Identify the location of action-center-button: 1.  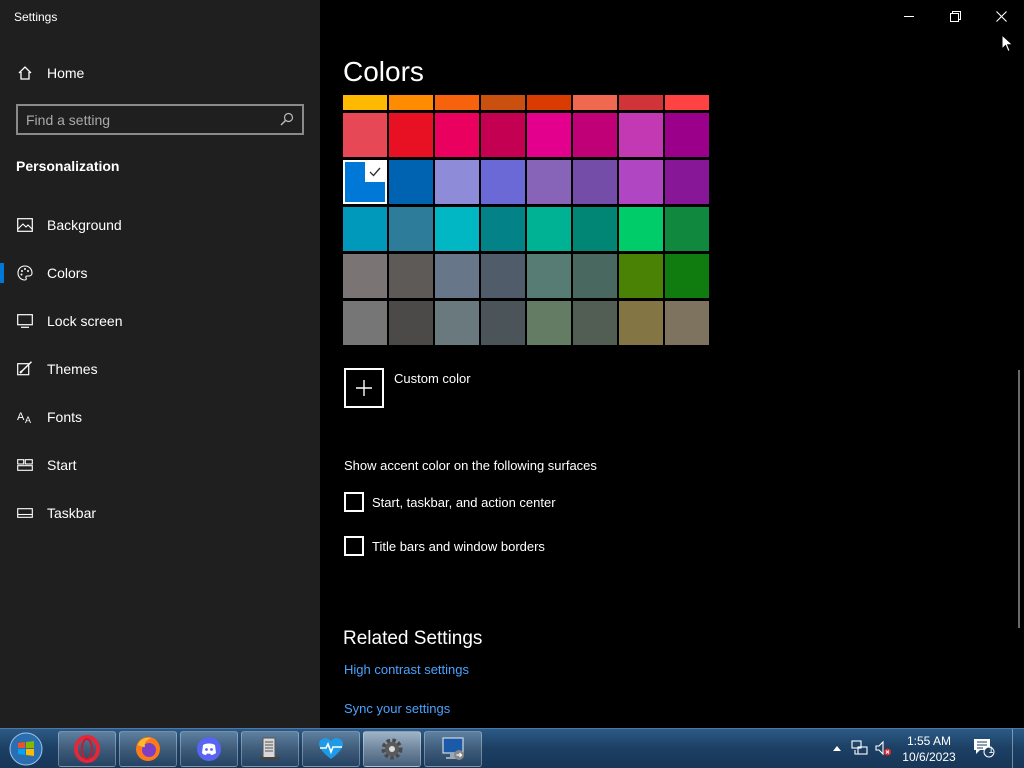
(984, 748).